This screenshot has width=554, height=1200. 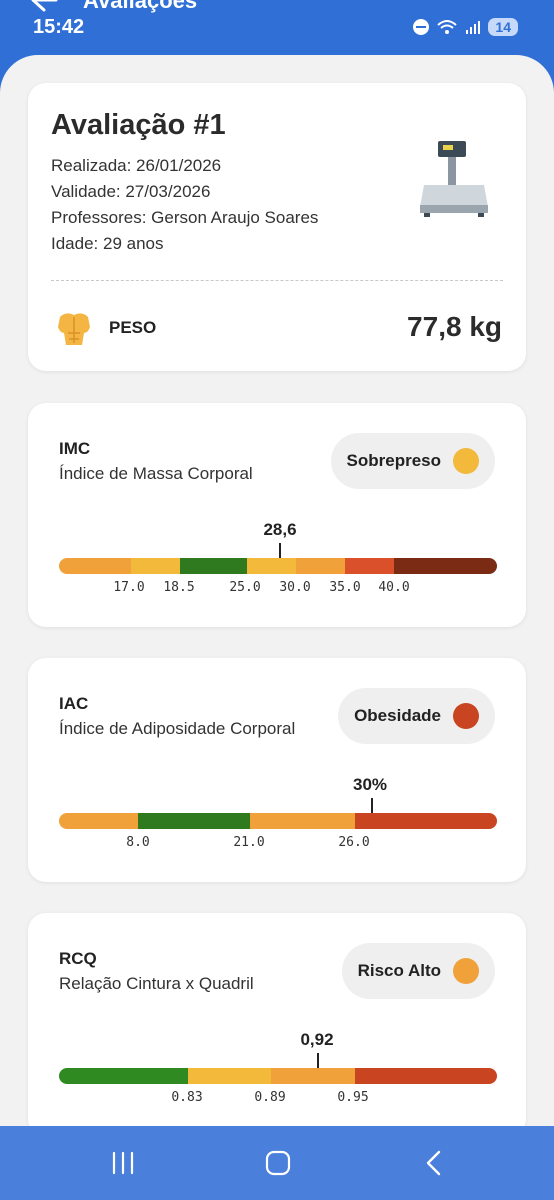 I want to click on metric-name: Índice de Adiposidade Corporal, so click(x=177, y=728).